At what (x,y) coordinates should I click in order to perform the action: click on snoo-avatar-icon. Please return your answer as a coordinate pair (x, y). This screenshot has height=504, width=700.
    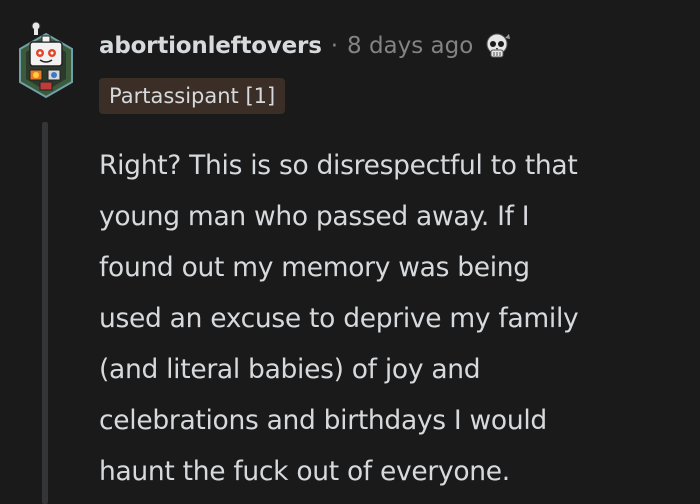
    Looking at the image, I should click on (46, 60).